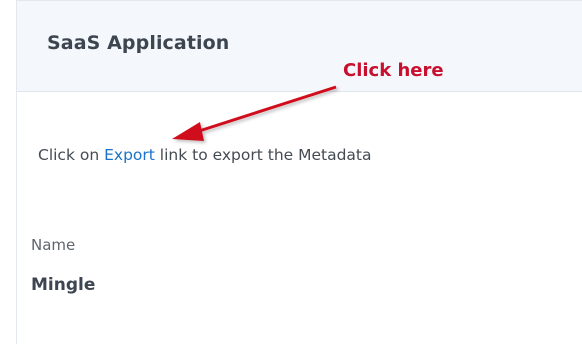 The image size is (582, 344). What do you see at coordinates (63, 285) in the screenshot?
I see `name-field-value: Mingle` at bounding box center [63, 285].